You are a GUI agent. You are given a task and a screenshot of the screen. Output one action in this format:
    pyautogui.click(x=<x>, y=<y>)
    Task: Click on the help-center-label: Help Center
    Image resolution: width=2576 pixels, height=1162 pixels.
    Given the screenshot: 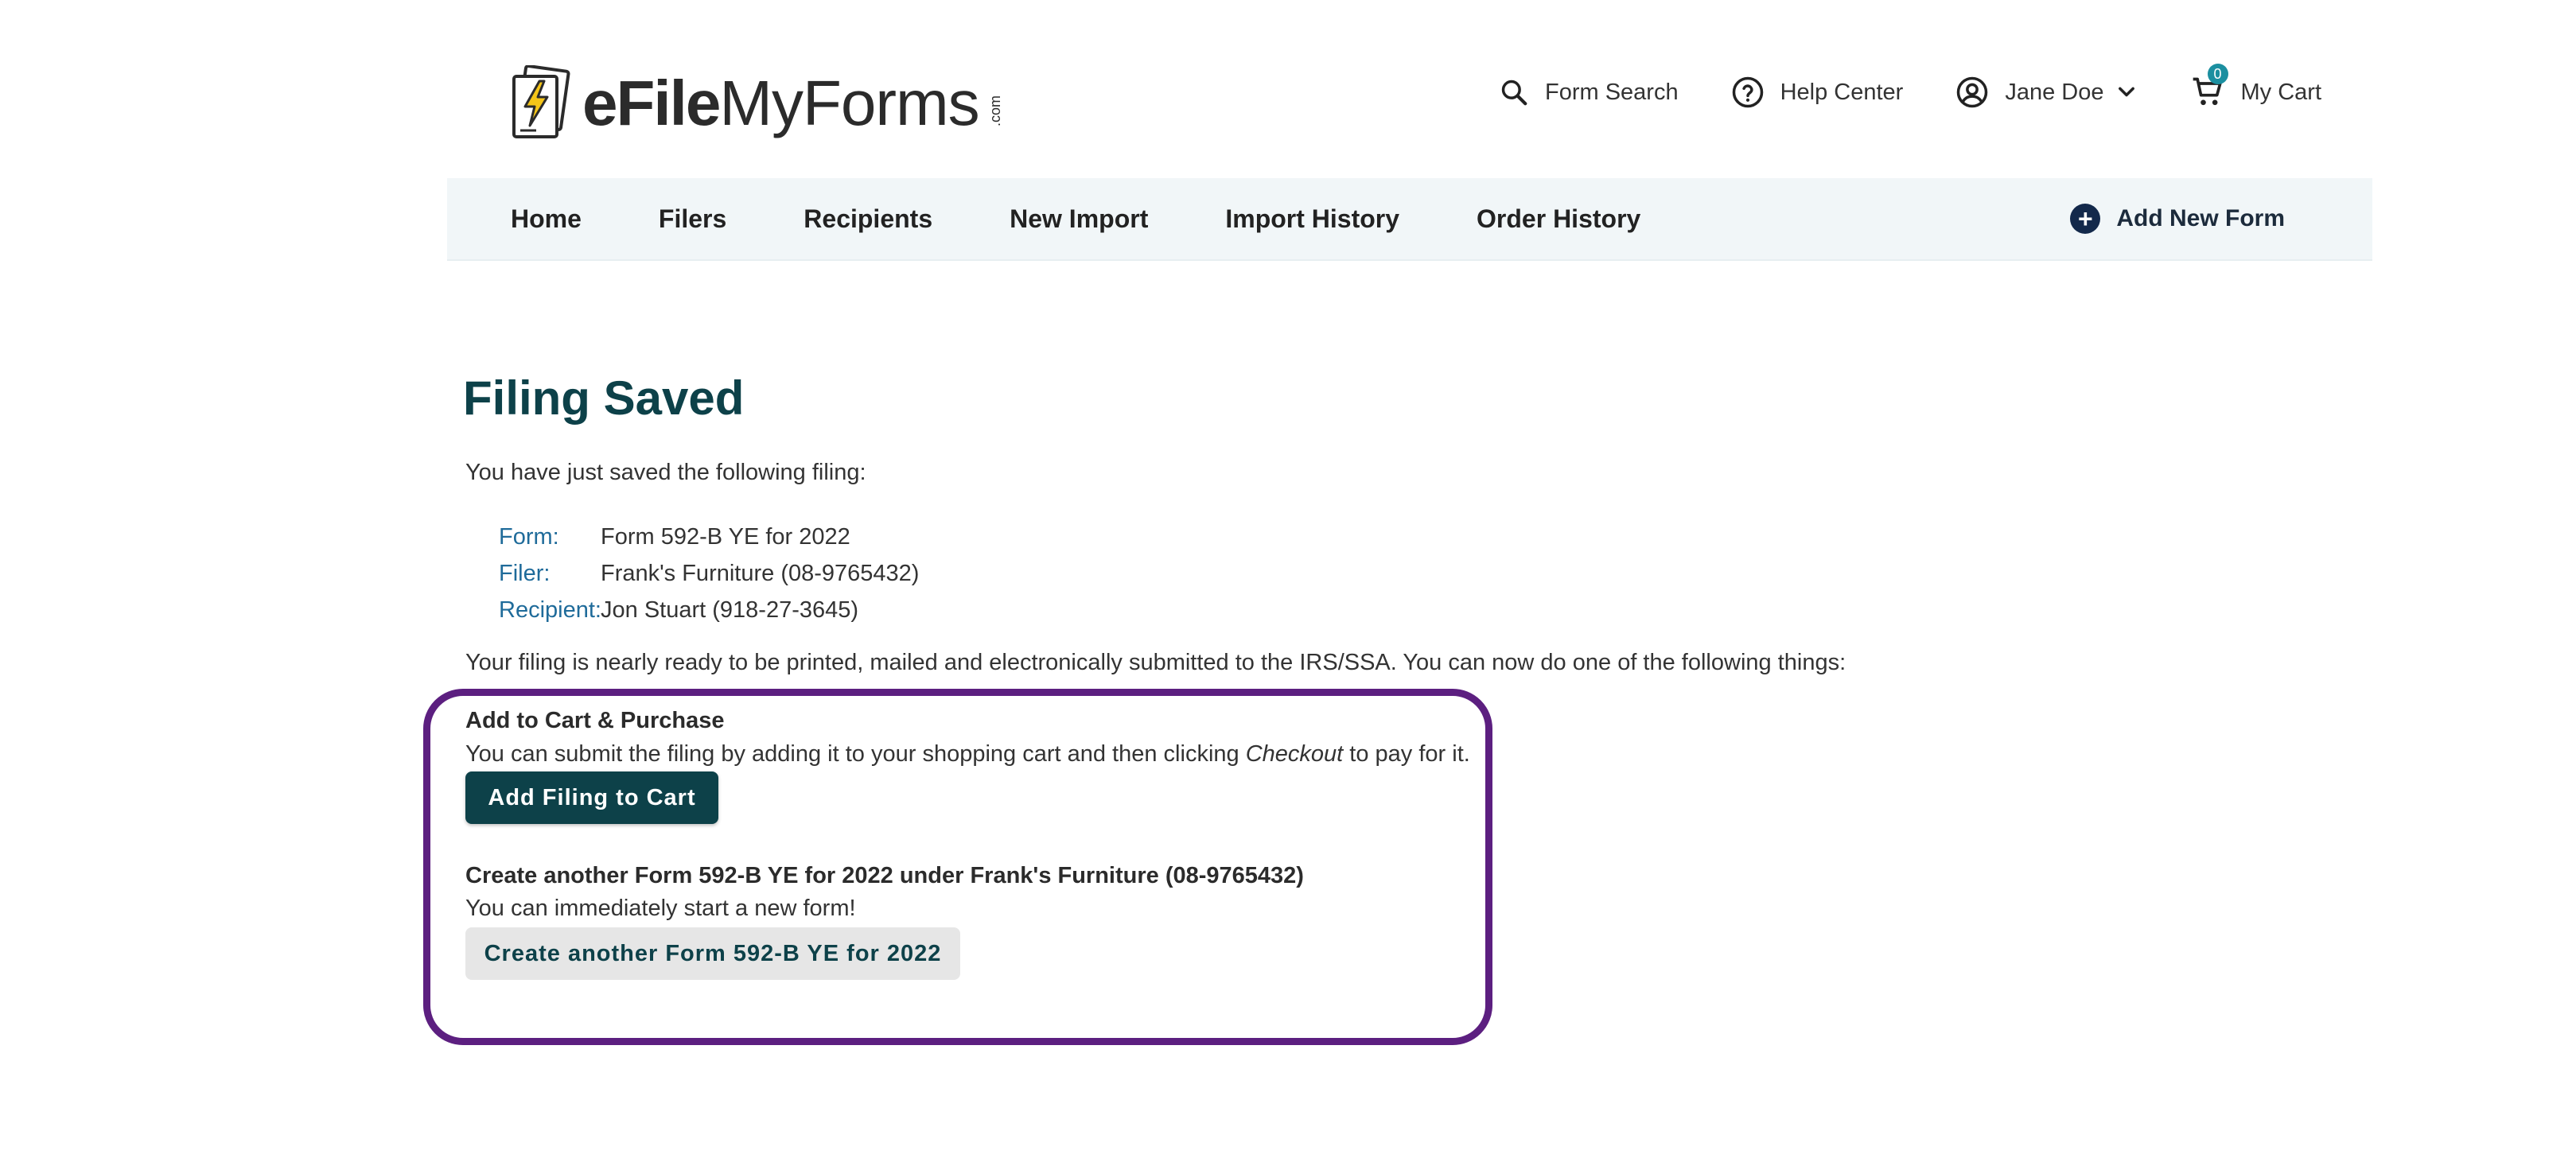 What is the action you would take?
    pyautogui.click(x=1842, y=92)
    